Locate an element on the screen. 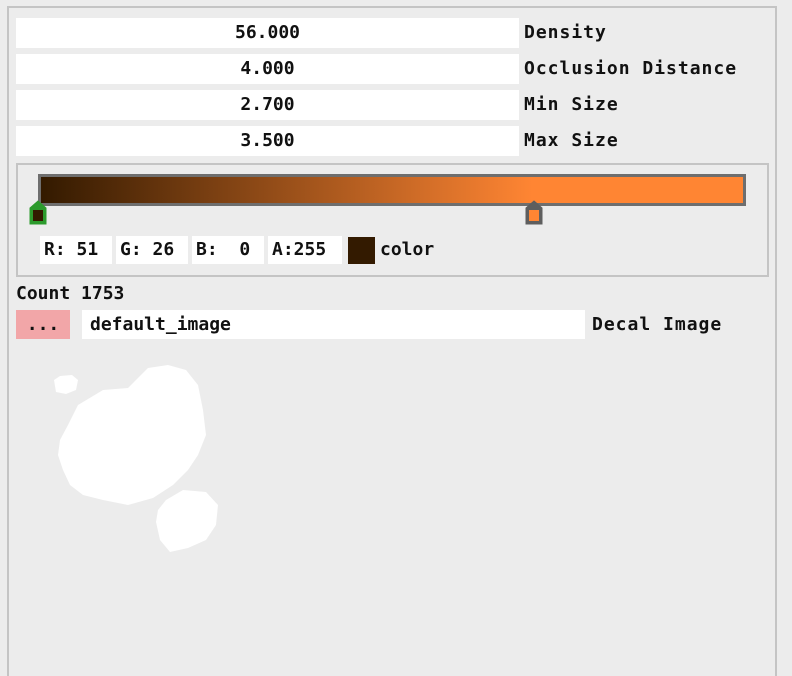 This screenshot has width=792, height=676. occlusion-distance-label: Occlusion Distance is located at coordinates (631, 68).